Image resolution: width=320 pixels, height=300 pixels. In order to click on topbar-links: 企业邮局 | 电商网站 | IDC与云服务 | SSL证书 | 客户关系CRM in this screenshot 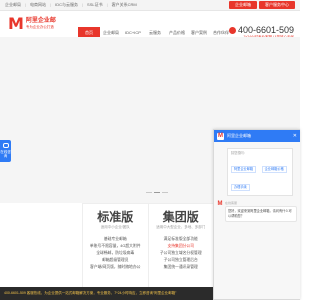, I will do `click(71, 5)`.